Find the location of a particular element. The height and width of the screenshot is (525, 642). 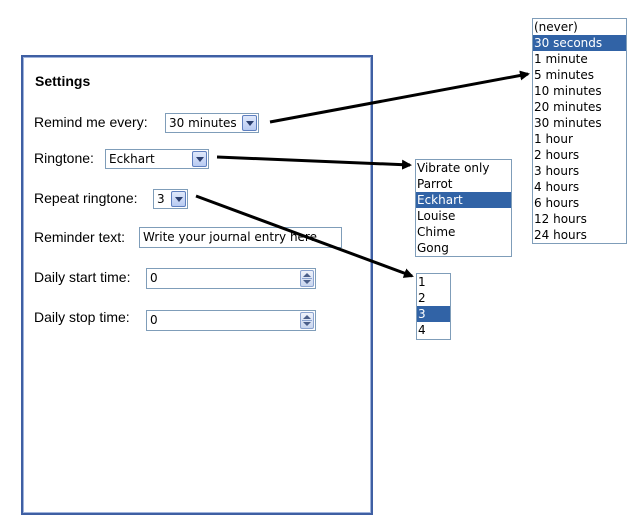

arrow-ringtone is located at coordinates (314, 162).